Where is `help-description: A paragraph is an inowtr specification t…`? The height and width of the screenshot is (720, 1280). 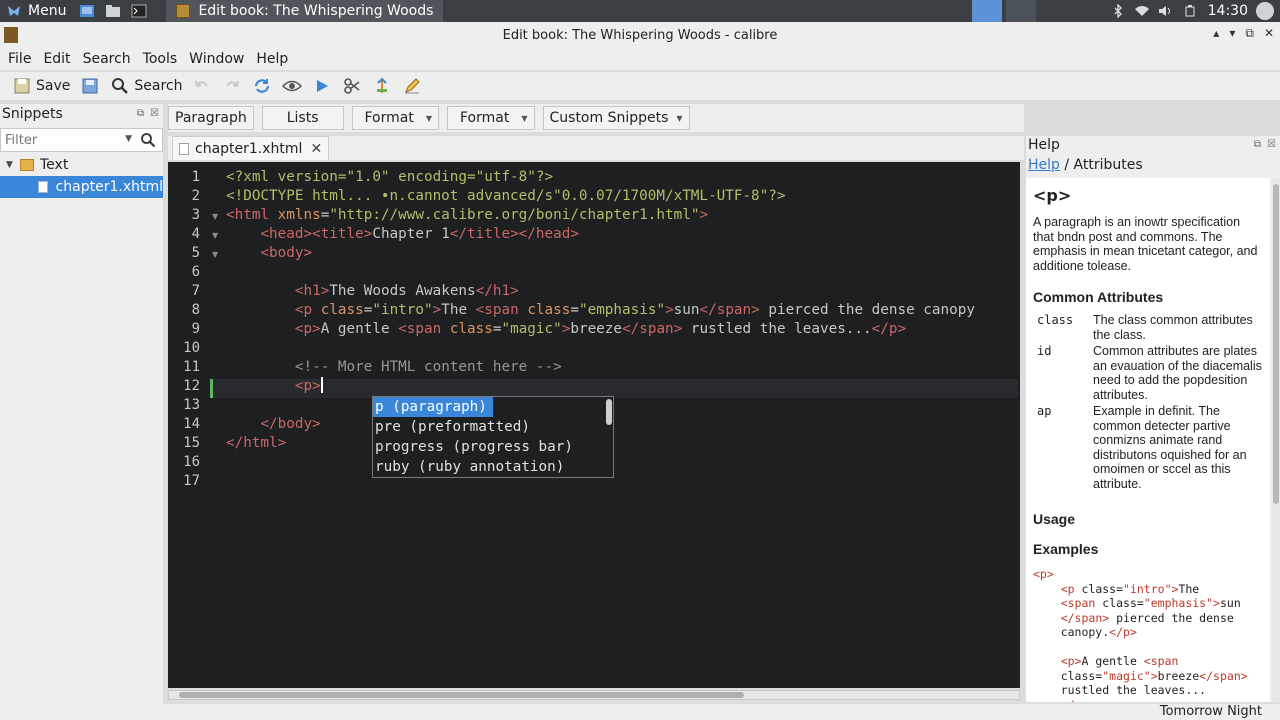 help-description: A paragraph is an inowtr specification t… is located at coordinates (1145, 244).